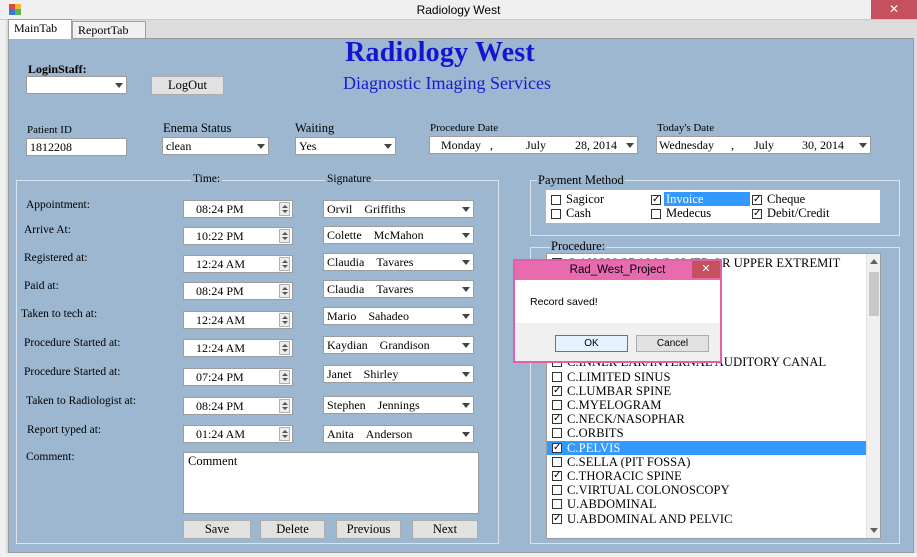 The height and width of the screenshot is (557, 917). I want to click on login-staff-select, so click(76, 85).